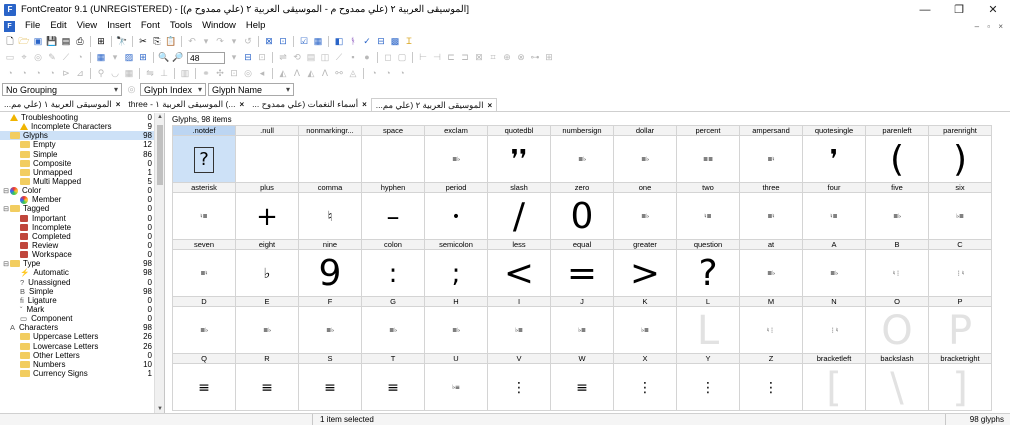 The height and width of the screenshot is (425, 1010). What do you see at coordinates (77, 364) in the screenshot?
I see `sidebar-item: Numbers 10` at bounding box center [77, 364].